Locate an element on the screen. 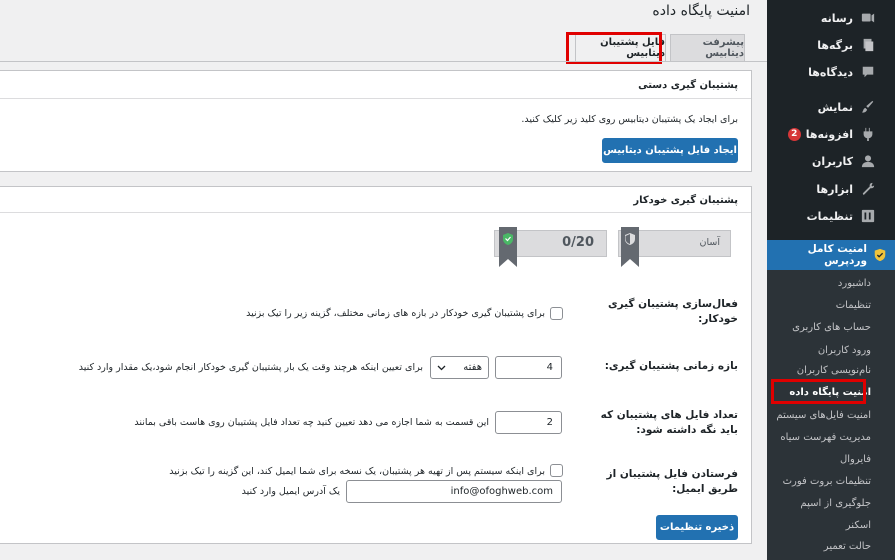 The width and height of the screenshot is (895, 560). menu-item-users: کاربران is located at coordinates (831, 161).